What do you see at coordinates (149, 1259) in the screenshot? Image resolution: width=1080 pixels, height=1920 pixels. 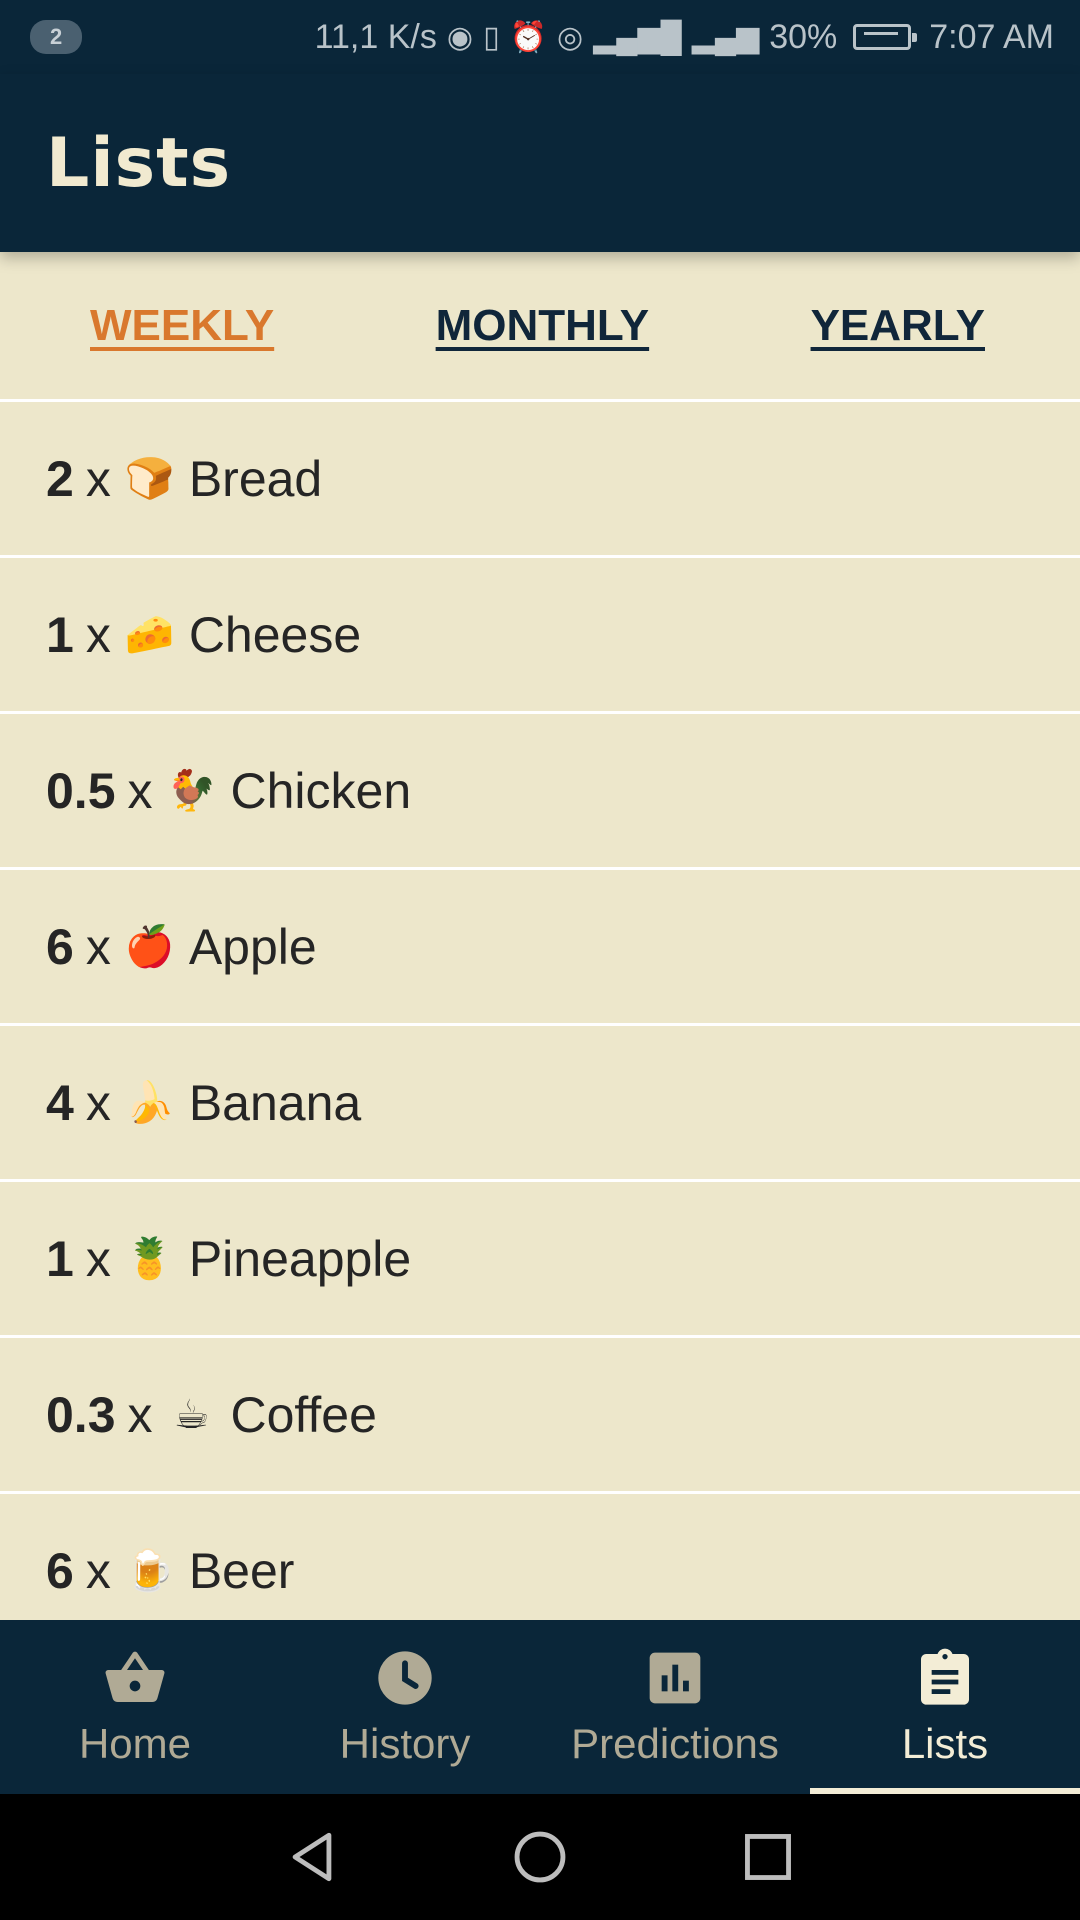 I see `pineapple-icon: 🍍` at bounding box center [149, 1259].